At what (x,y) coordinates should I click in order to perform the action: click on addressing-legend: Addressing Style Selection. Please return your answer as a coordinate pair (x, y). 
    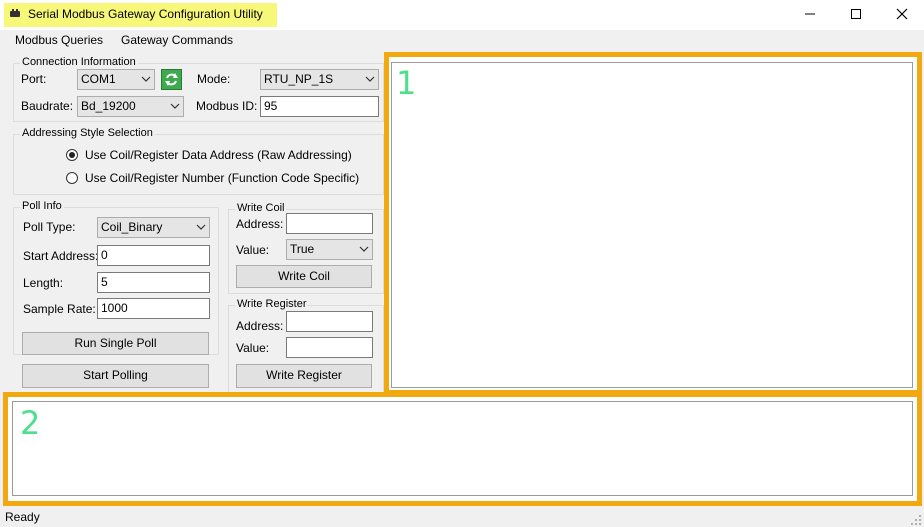
    Looking at the image, I should click on (87, 133).